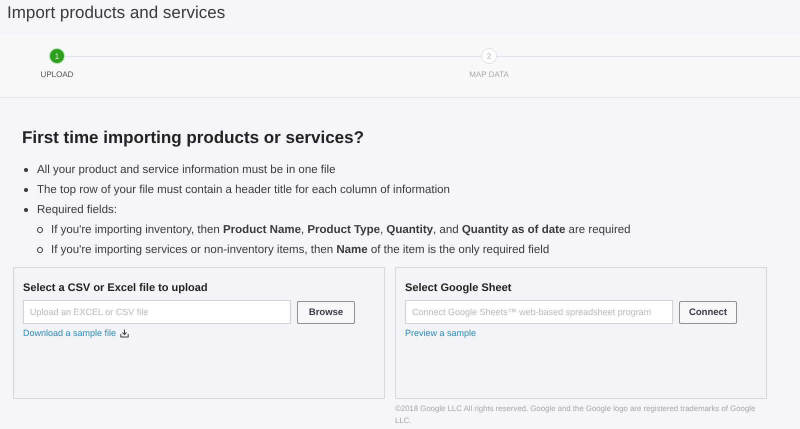 This screenshot has width=800, height=429. I want to click on step-number: 1, so click(57, 56).